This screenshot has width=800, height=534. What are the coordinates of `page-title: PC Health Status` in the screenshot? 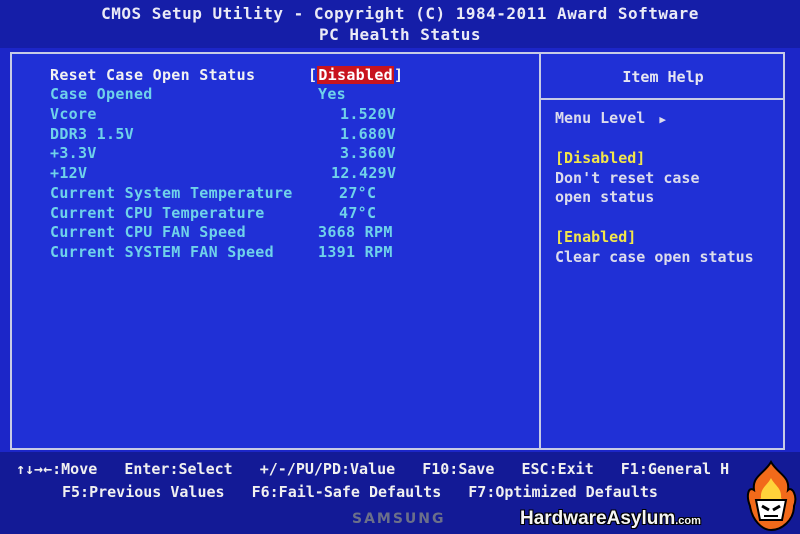 It's located at (400, 34).